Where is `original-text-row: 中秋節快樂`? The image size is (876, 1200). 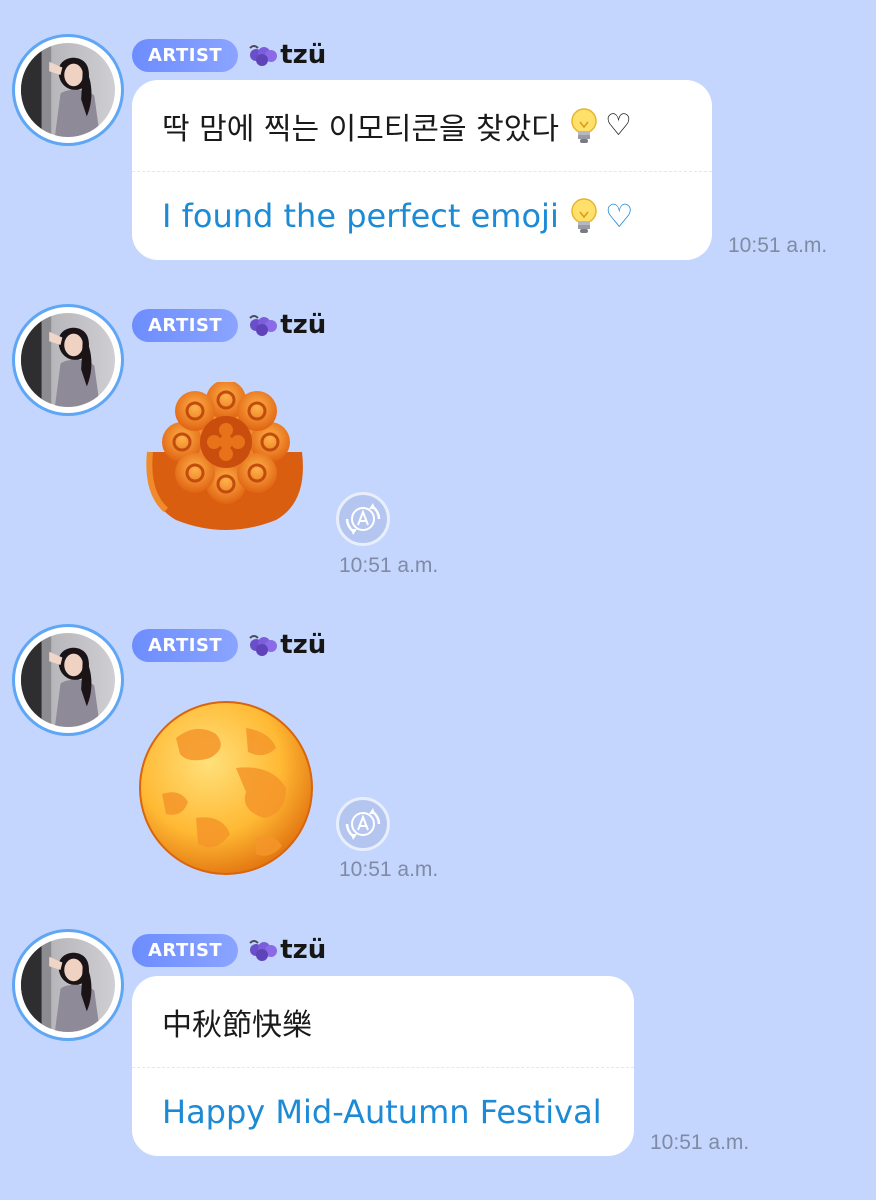 original-text-row: 中秋節快樂 is located at coordinates (383, 1022).